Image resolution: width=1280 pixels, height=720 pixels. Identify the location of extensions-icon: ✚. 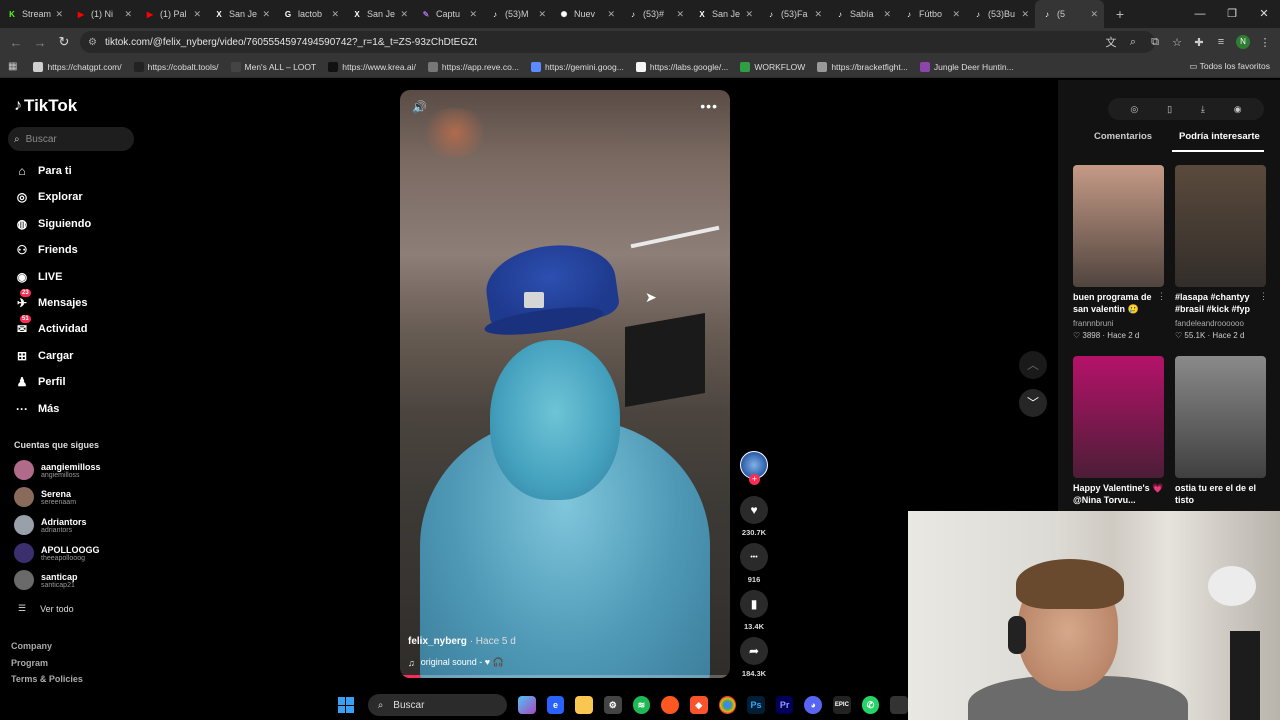
(1199, 42).